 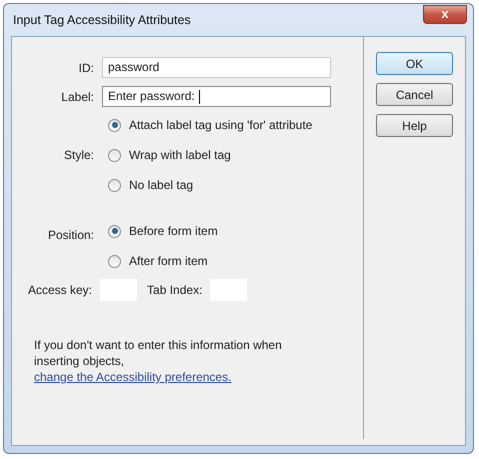 What do you see at coordinates (445, 14) in the screenshot?
I see `close-button: x` at bounding box center [445, 14].